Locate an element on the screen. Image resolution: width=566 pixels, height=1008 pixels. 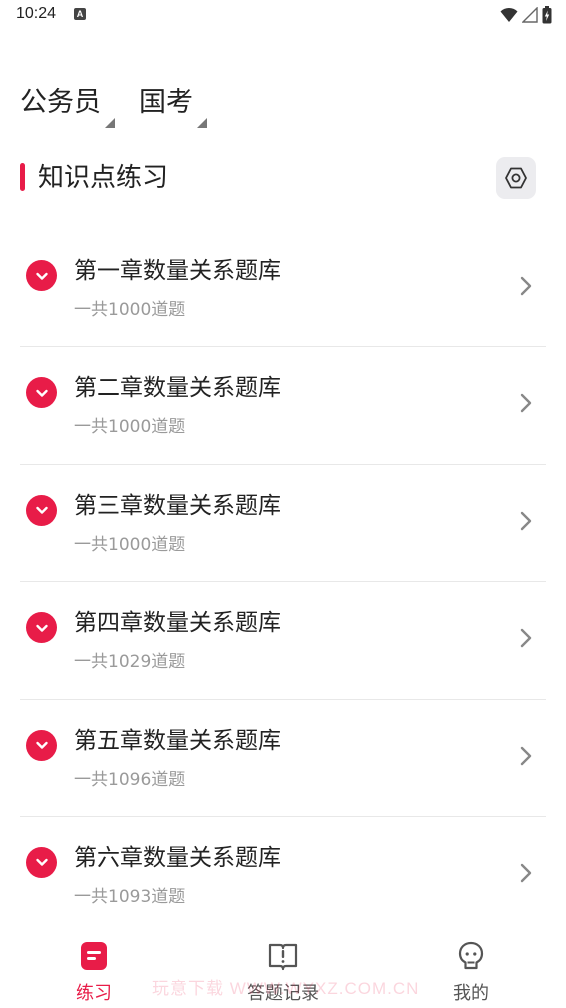
chapter-question-count: 一共1029道题 is located at coordinates (130, 662).